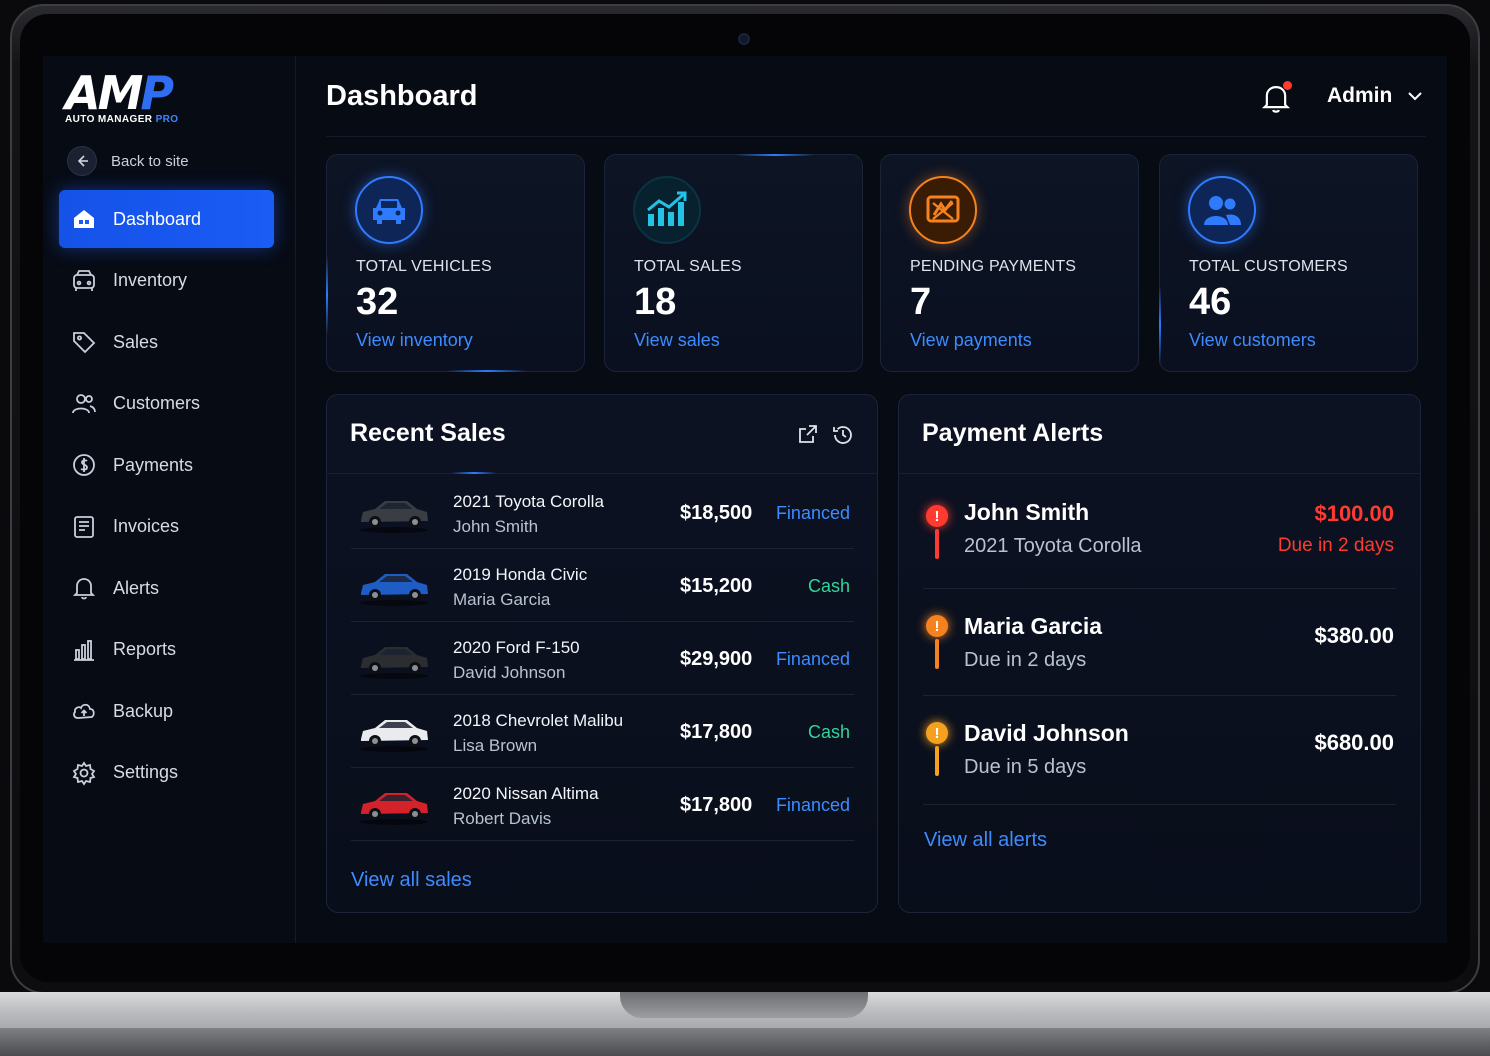  What do you see at coordinates (82, 161) in the screenshot?
I see `arrow-left-icon` at bounding box center [82, 161].